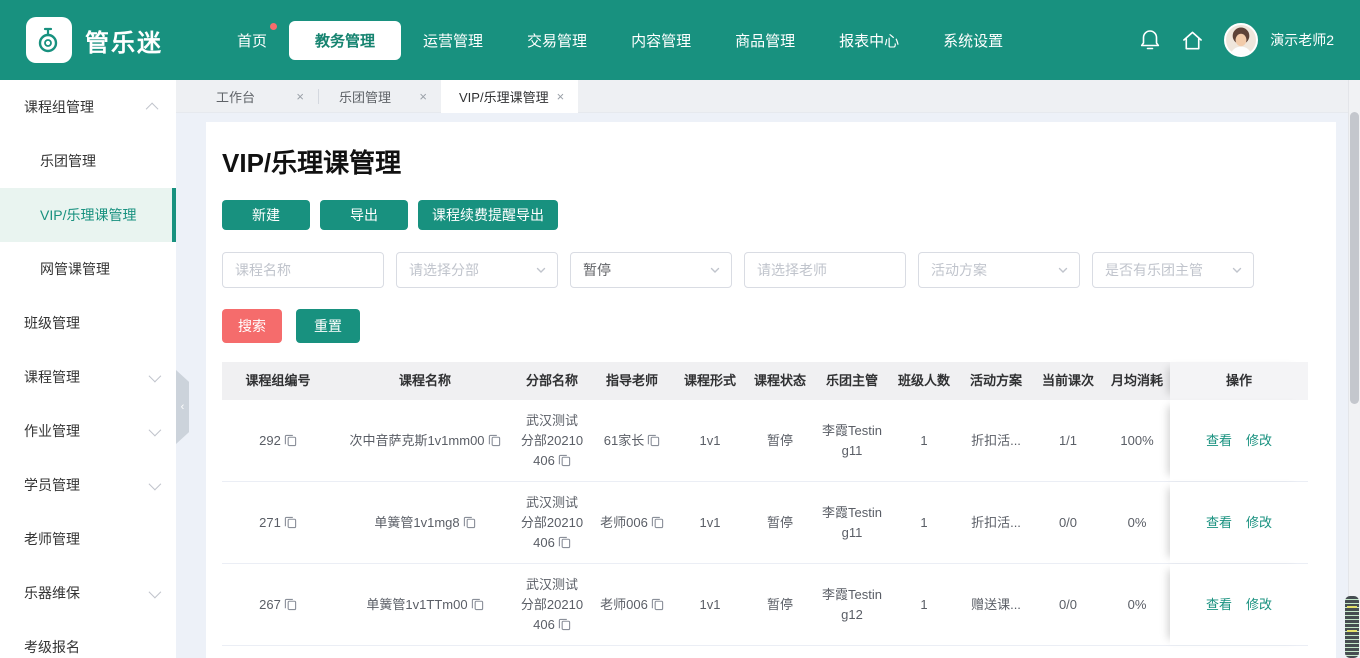  What do you see at coordinates (364, 215) in the screenshot?
I see `action-button-2: 导出` at bounding box center [364, 215].